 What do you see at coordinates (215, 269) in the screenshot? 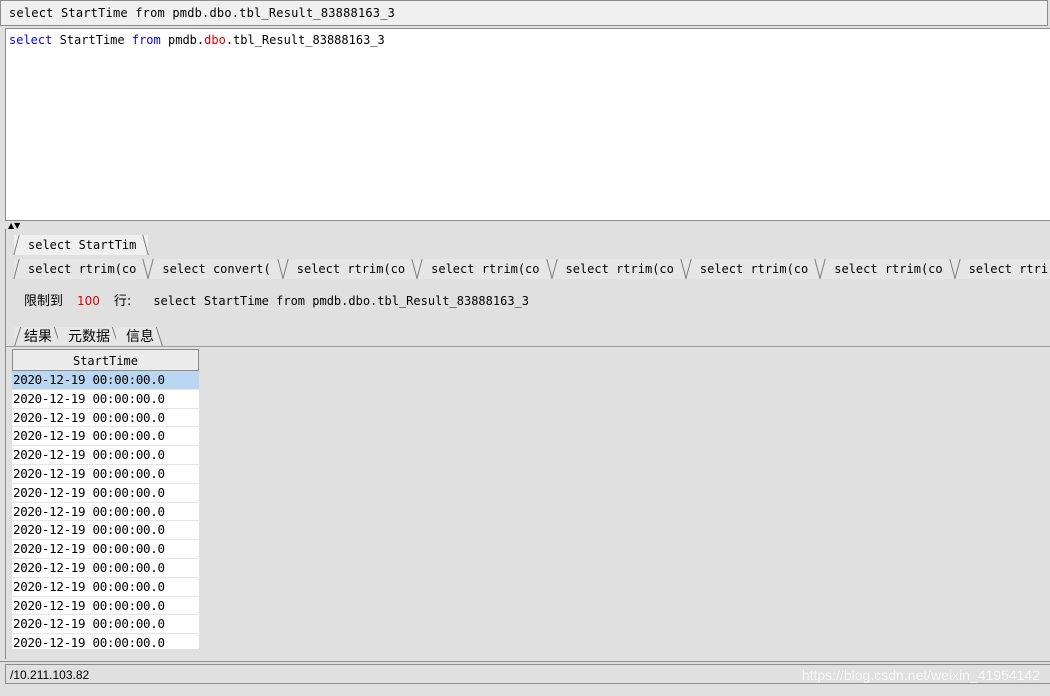
I see `query-tab-row2-2: select convert(` at bounding box center [215, 269].